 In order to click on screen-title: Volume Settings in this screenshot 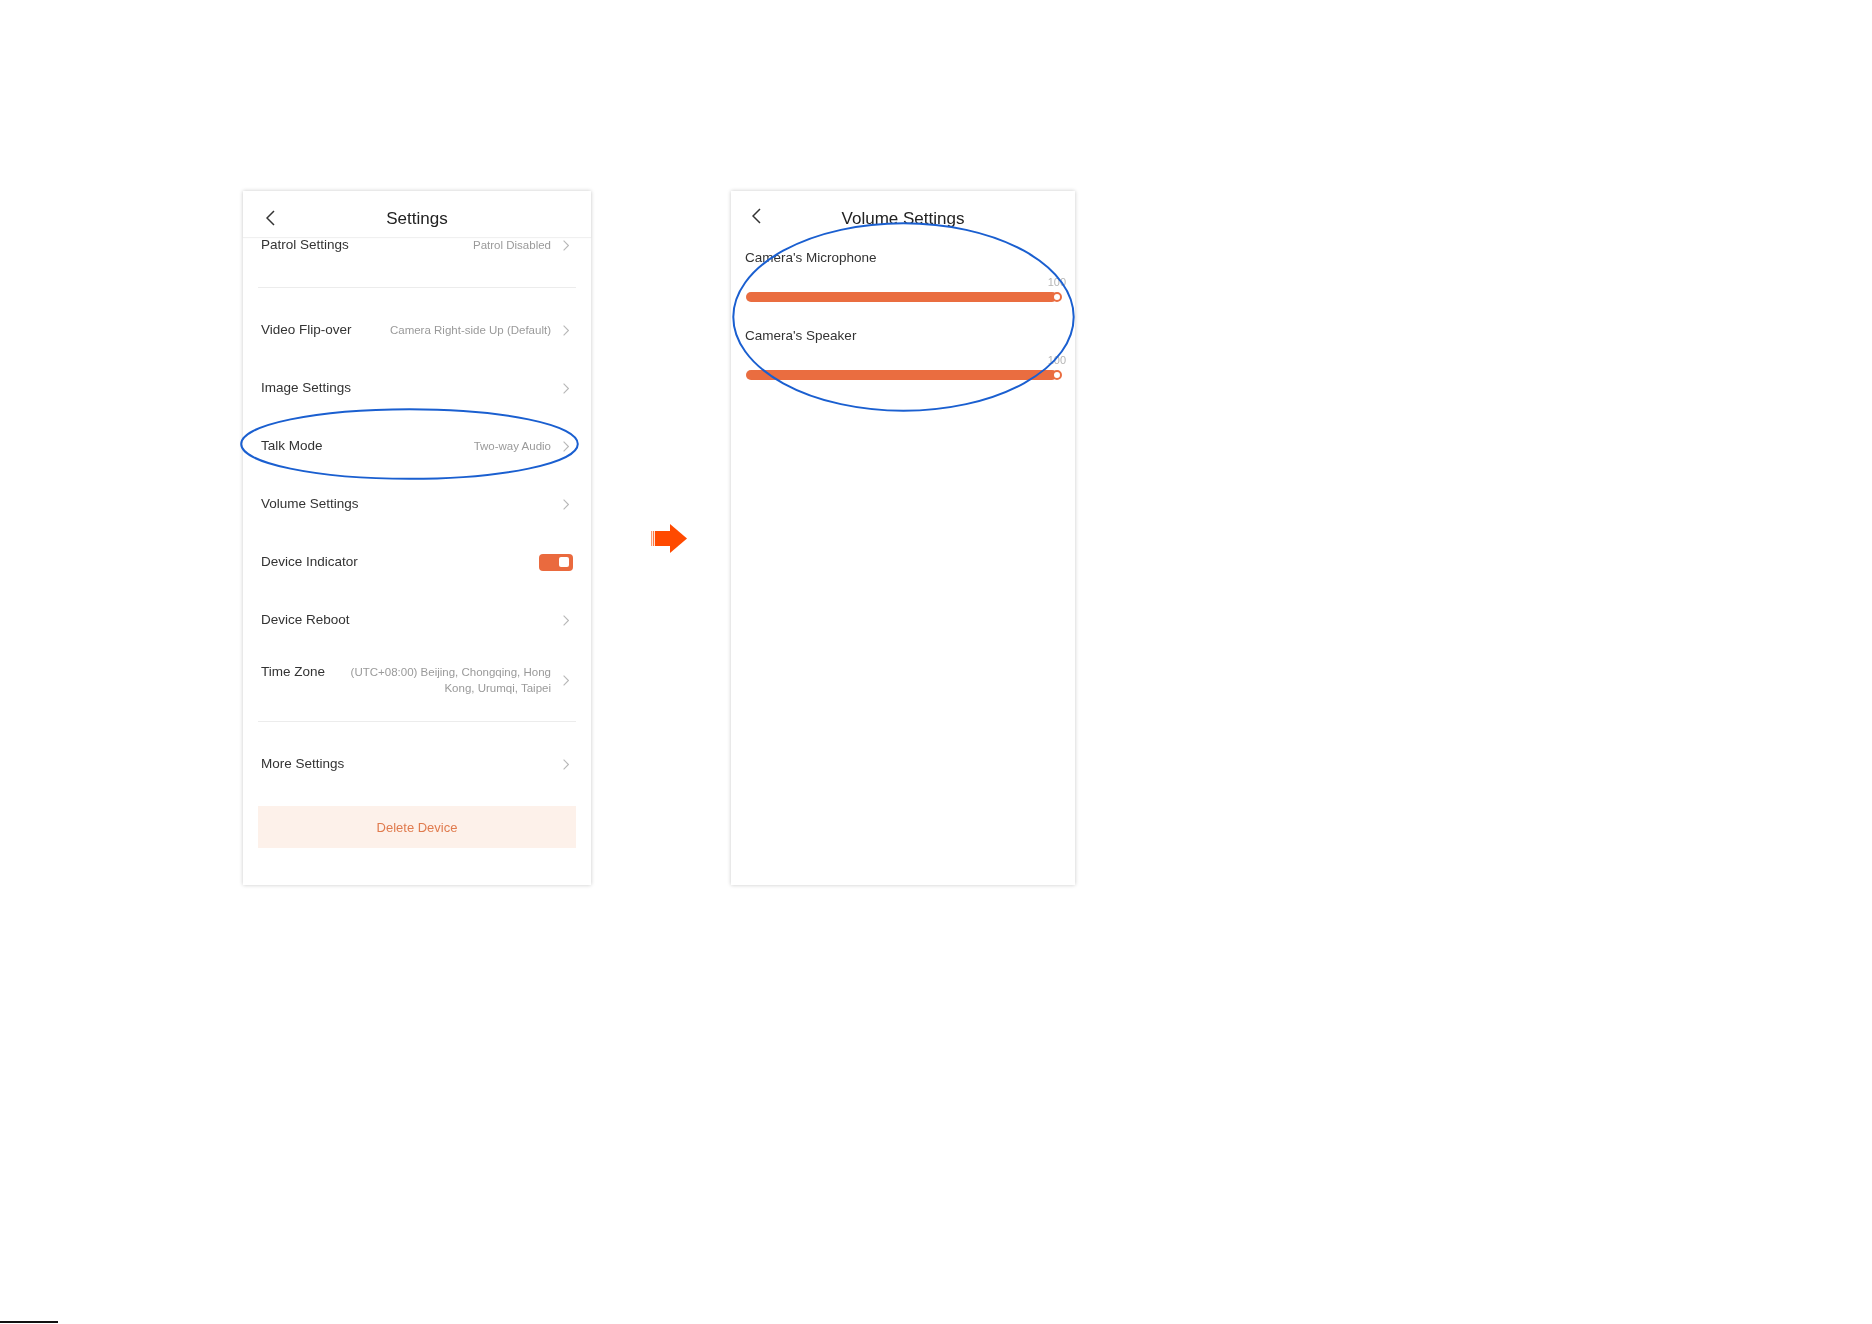, I will do `click(903, 219)`.